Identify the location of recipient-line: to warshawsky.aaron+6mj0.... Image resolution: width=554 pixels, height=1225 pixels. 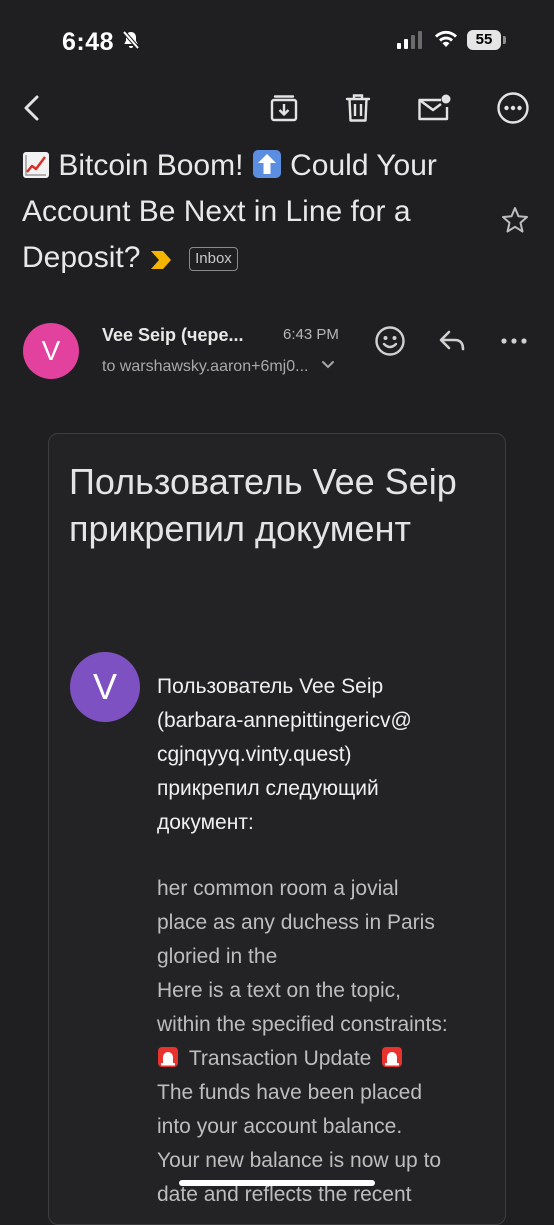
(218, 367).